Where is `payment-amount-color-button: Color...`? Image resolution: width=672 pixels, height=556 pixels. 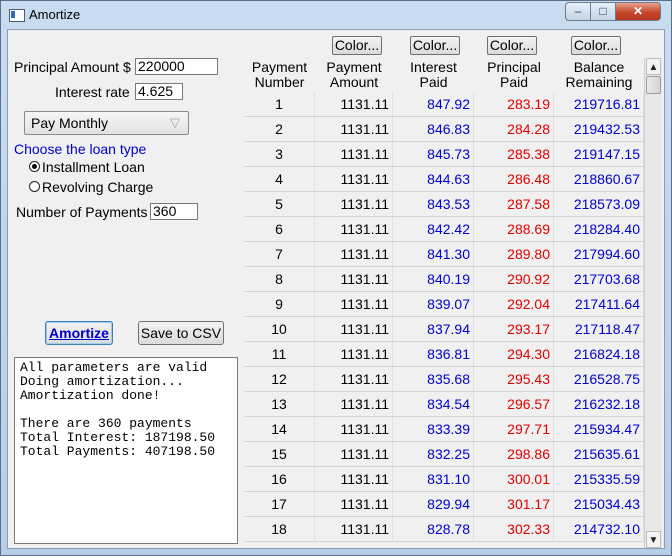
payment-amount-color-button: Color... is located at coordinates (357, 45).